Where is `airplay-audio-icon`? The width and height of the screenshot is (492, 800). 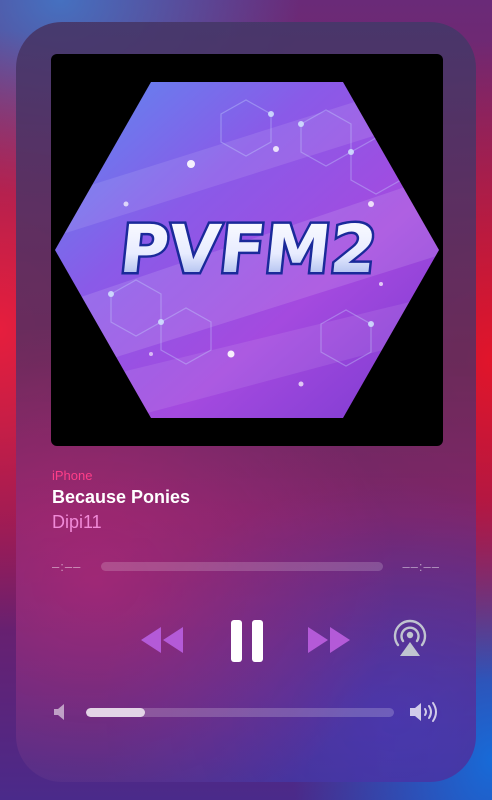 airplay-audio-icon is located at coordinates (410, 637).